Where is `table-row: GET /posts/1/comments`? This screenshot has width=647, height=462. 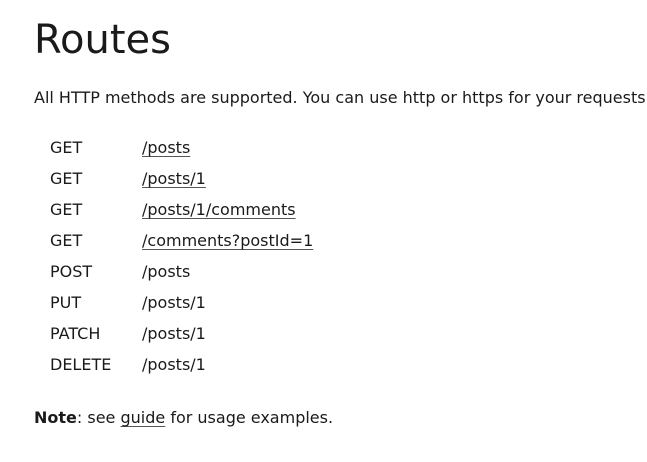
table-row: GET /posts/1/comments is located at coordinates (181, 209).